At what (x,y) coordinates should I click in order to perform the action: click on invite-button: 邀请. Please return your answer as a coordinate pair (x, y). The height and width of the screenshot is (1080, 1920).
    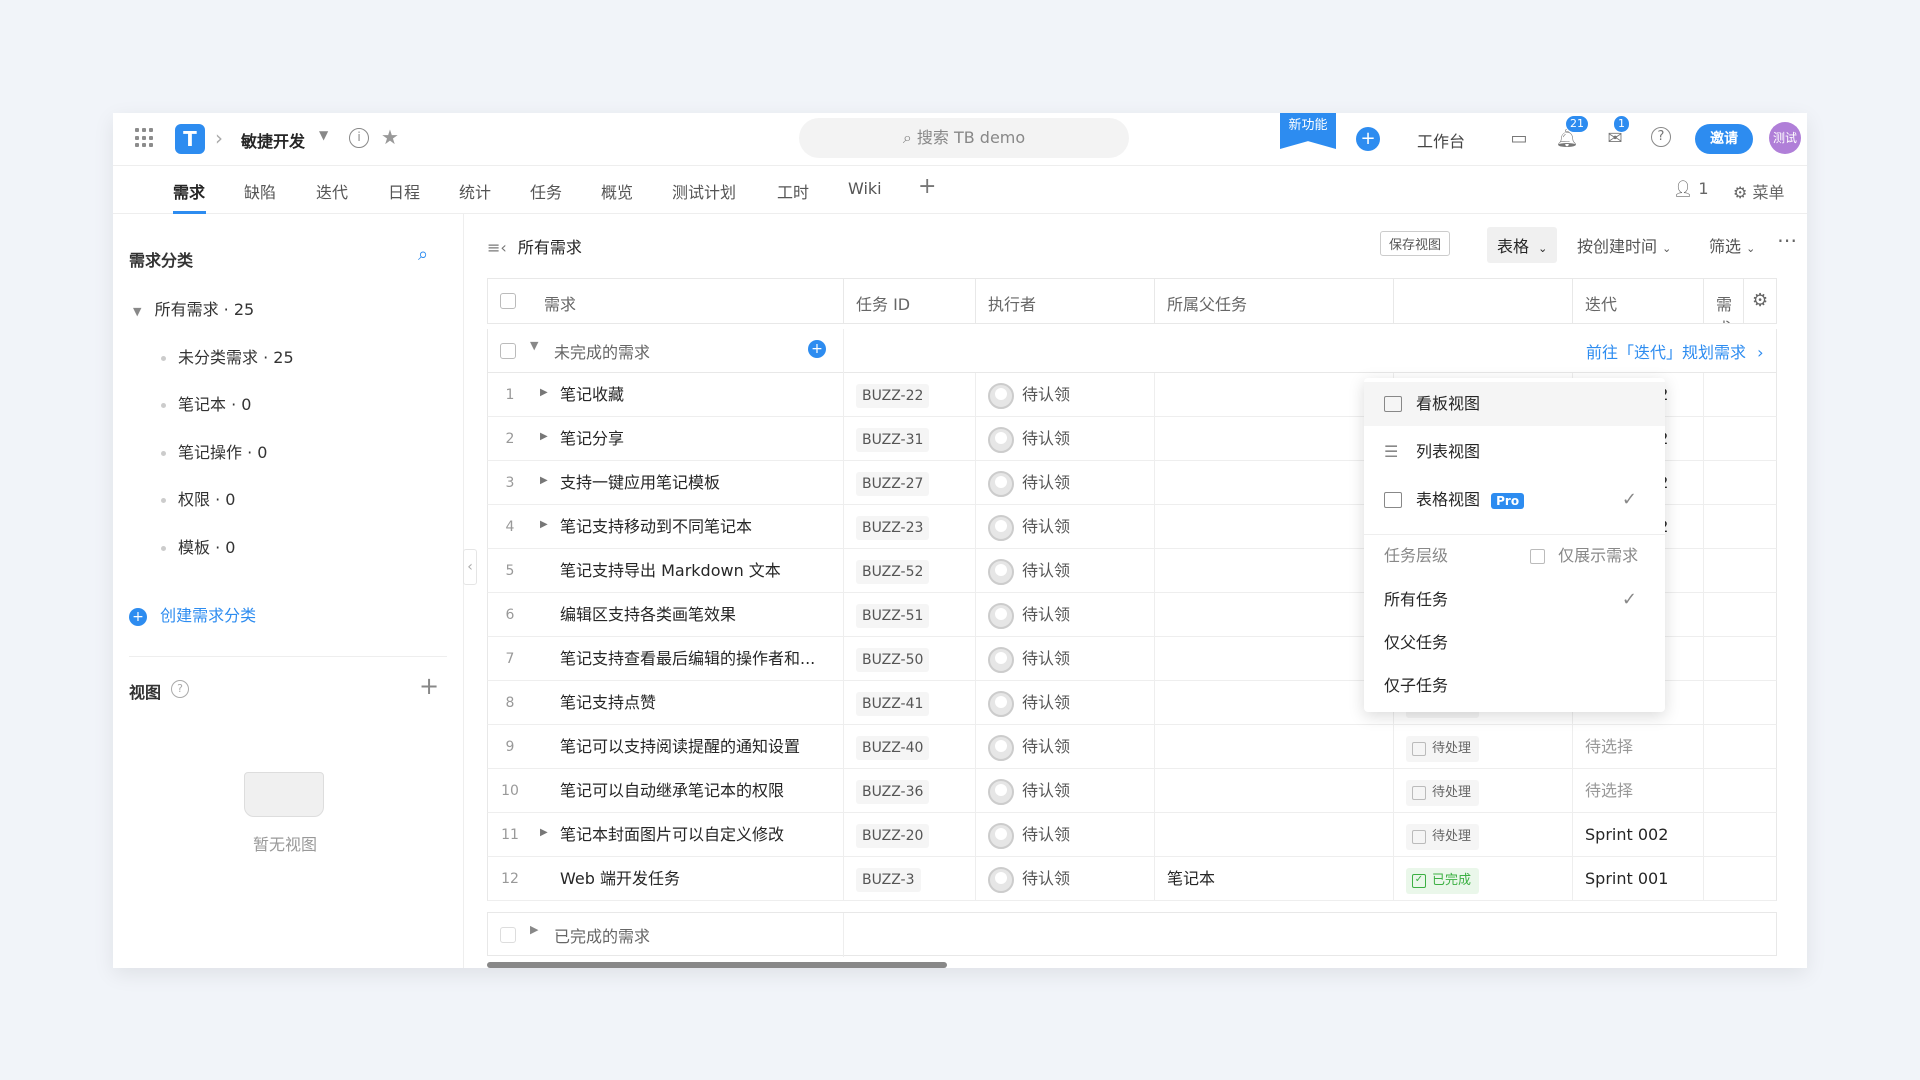
    Looking at the image, I should click on (1724, 139).